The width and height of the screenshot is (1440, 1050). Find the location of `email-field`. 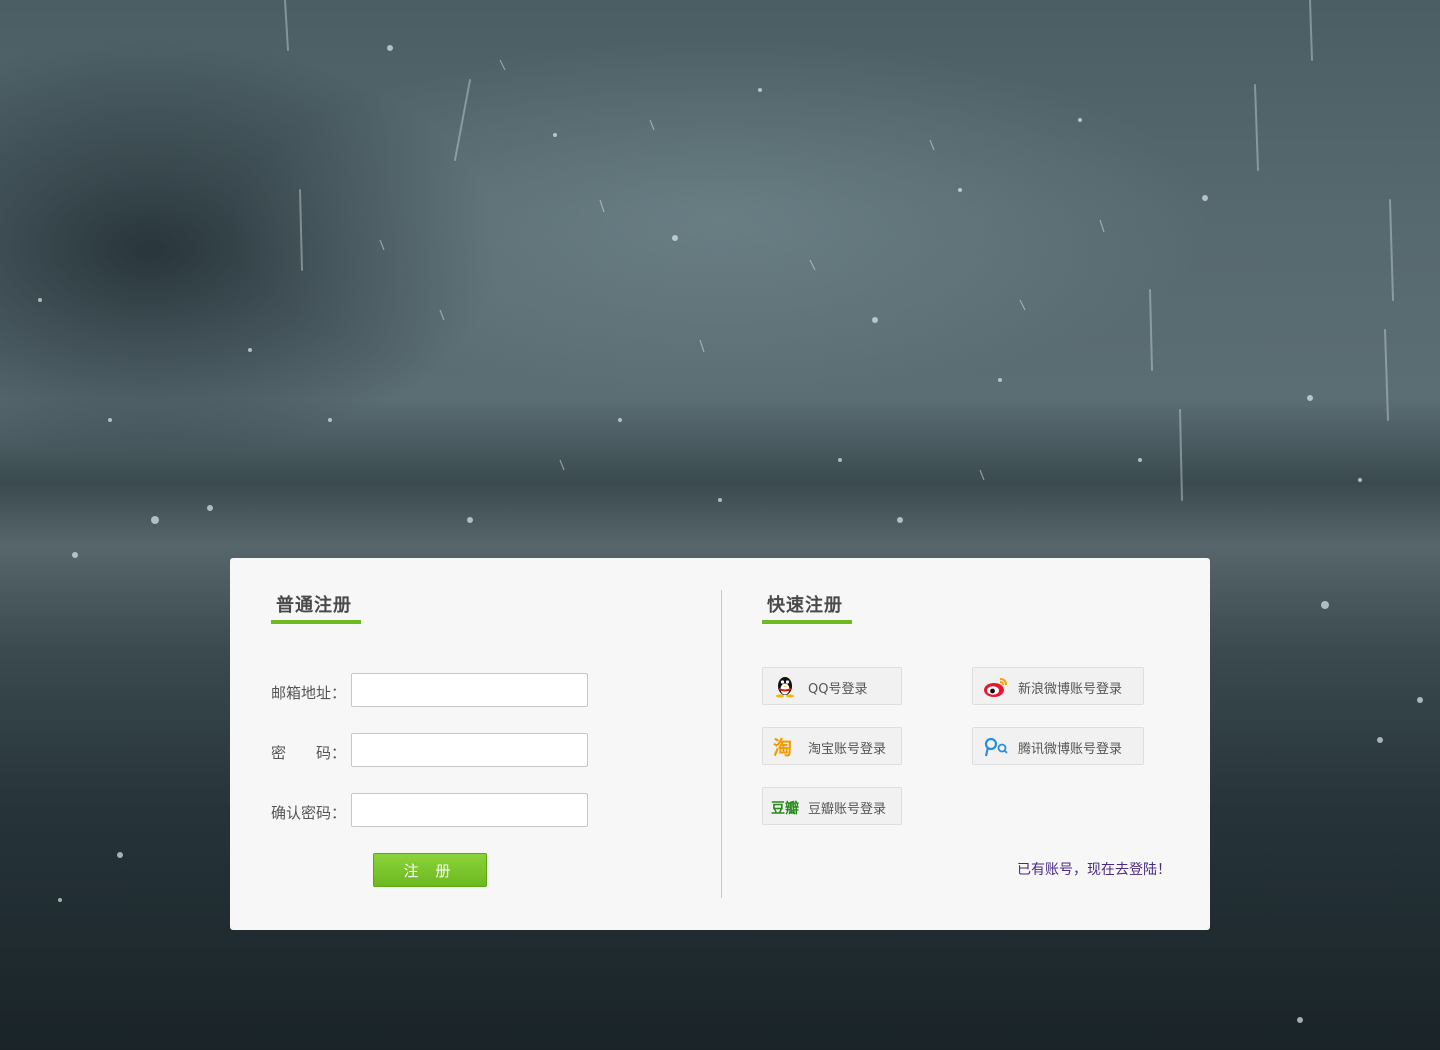

email-field is located at coordinates (469, 690).